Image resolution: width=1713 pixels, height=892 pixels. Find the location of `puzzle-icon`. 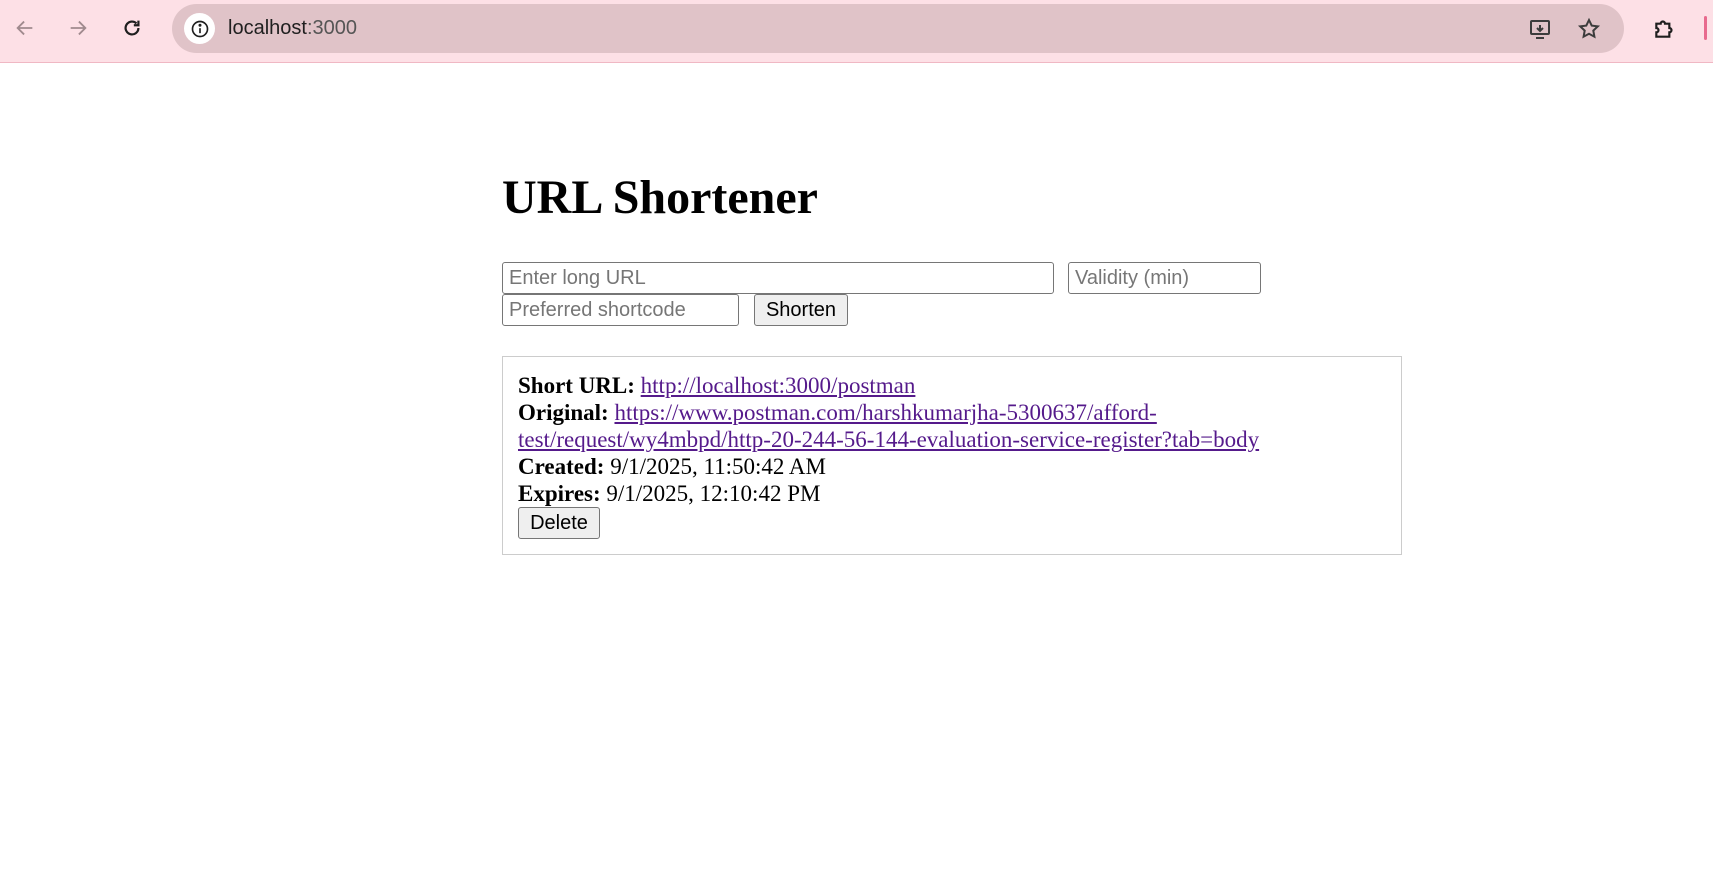

puzzle-icon is located at coordinates (1664, 29).